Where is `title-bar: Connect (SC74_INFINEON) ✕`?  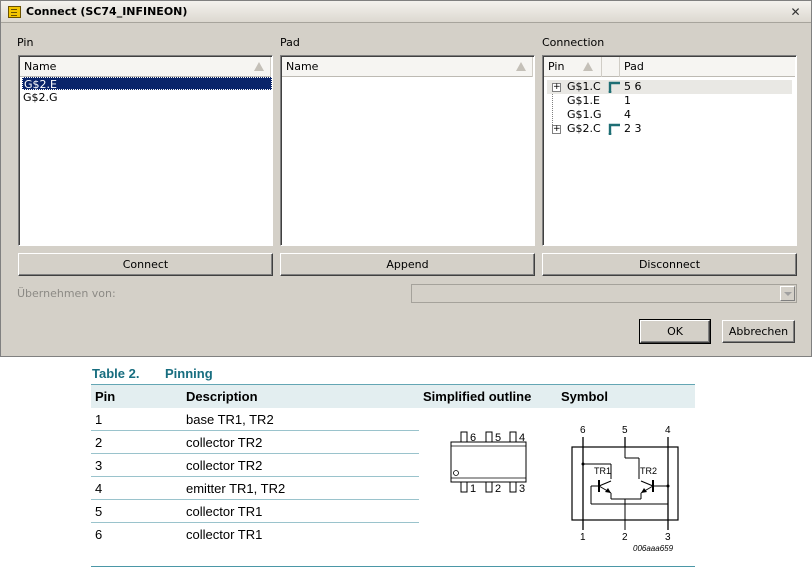
title-bar: Connect (SC74_INFINEON) ✕ is located at coordinates (406, 12).